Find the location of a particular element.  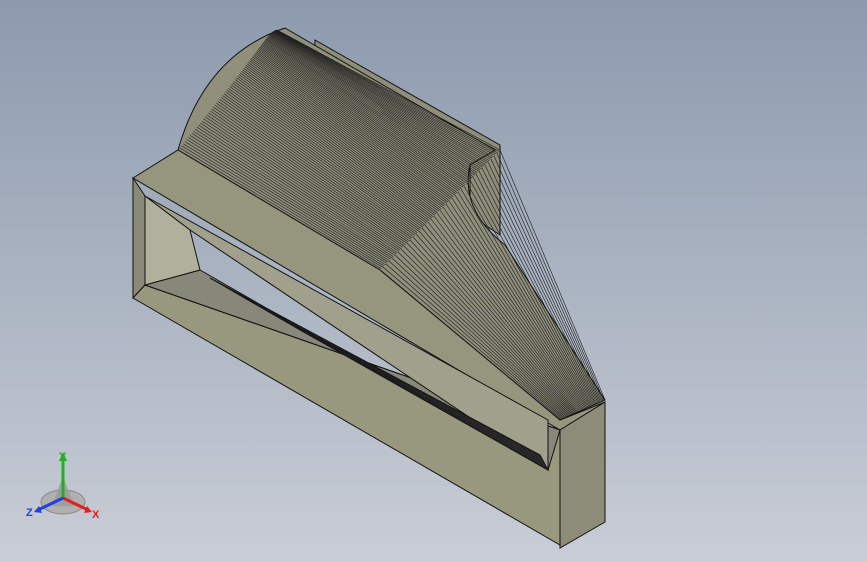

y-axis-label: Y is located at coordinates (63, 457).